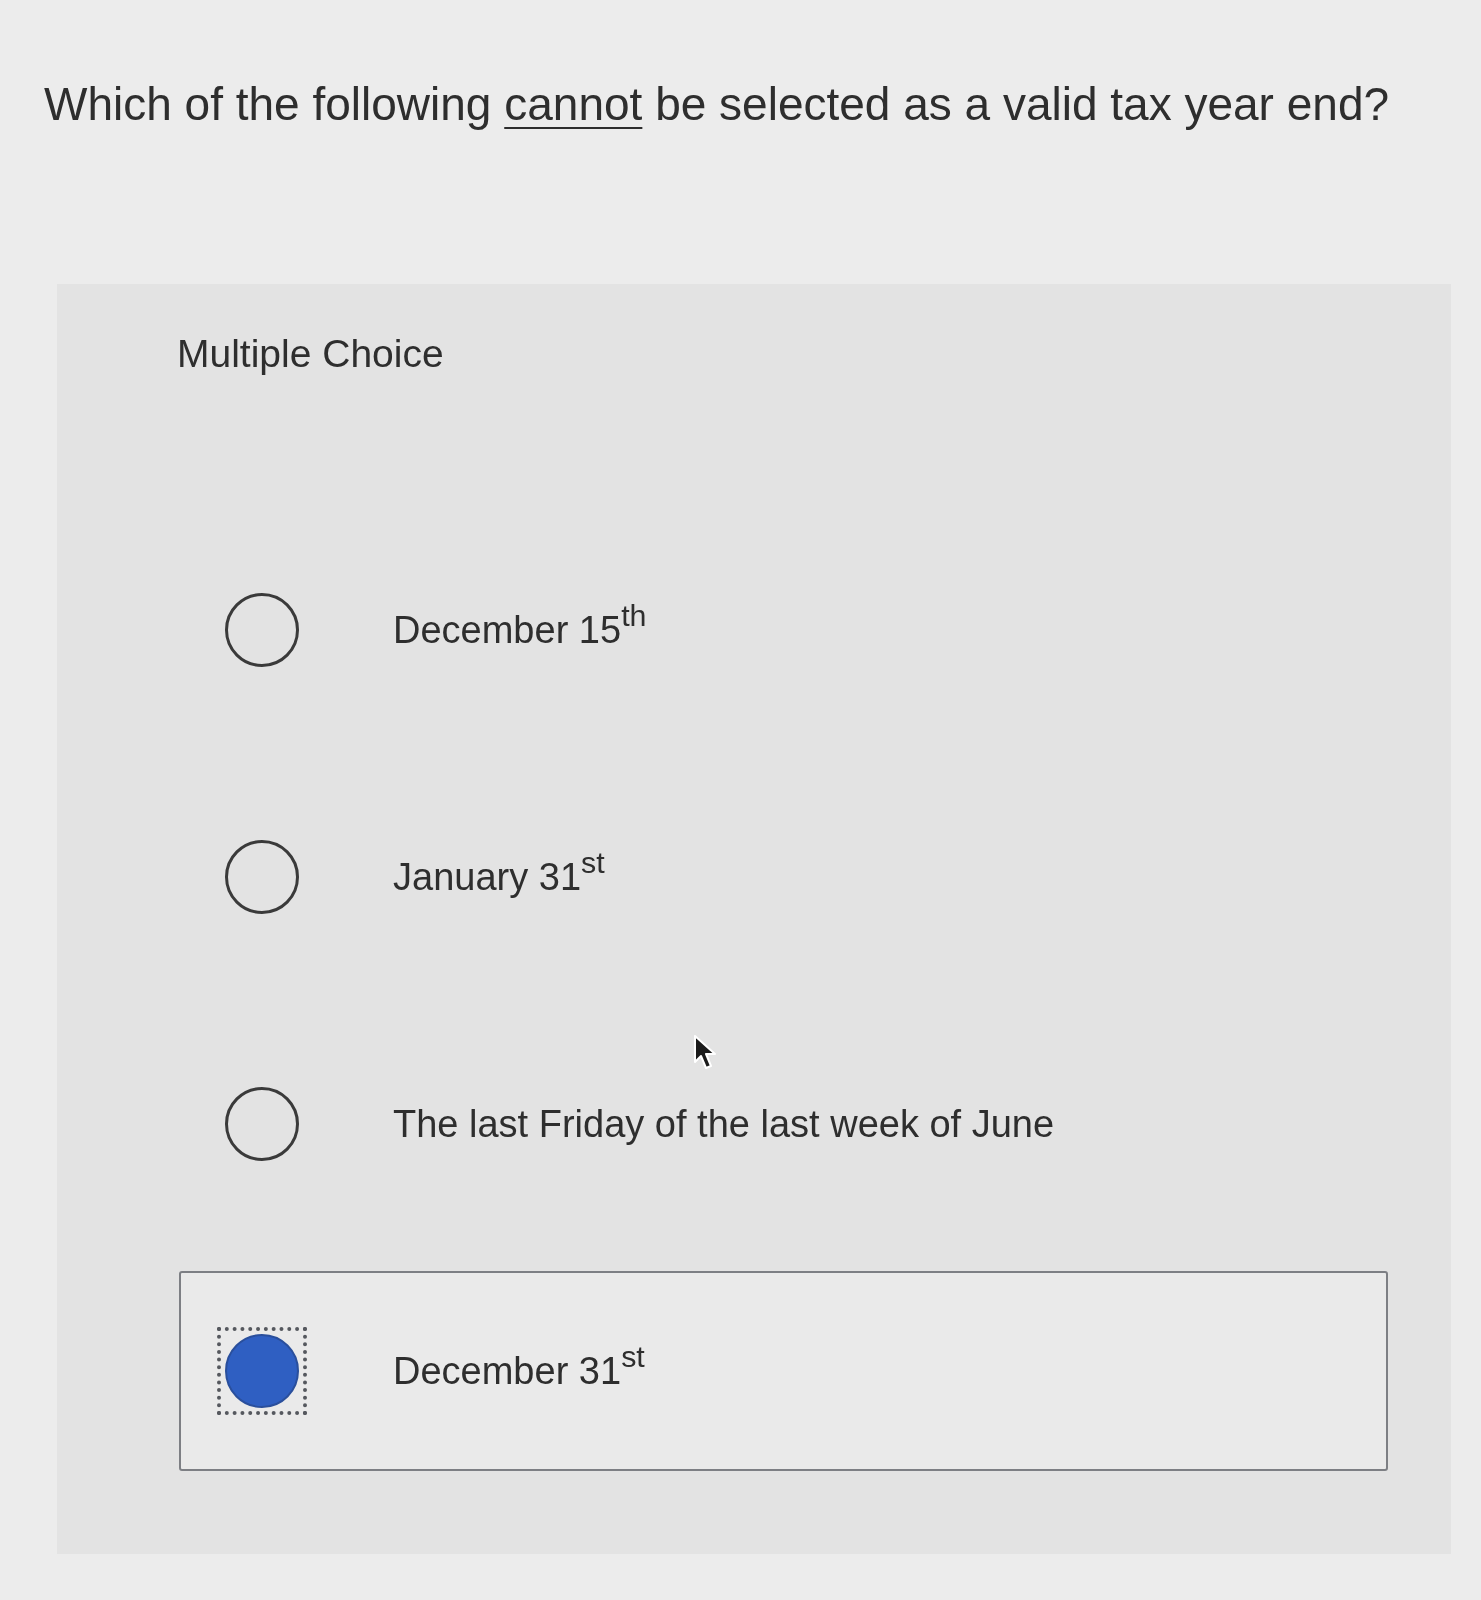 Image resolution: width=1481 pixels, height=1600 pixels. I want to click on option-label: December 15$^{th}$, so click(520, 628).